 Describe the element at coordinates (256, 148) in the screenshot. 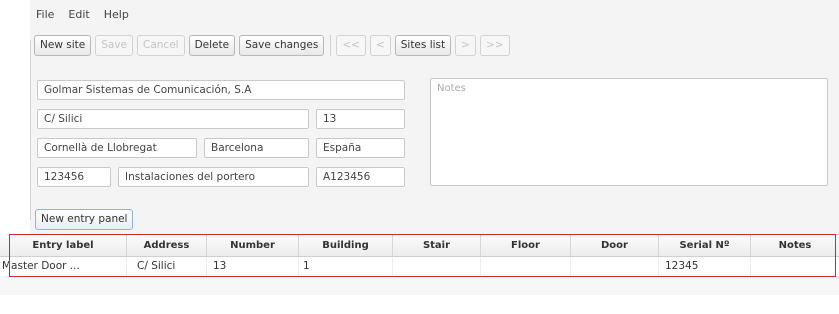

I see `province-field: Barcelona` at that location.